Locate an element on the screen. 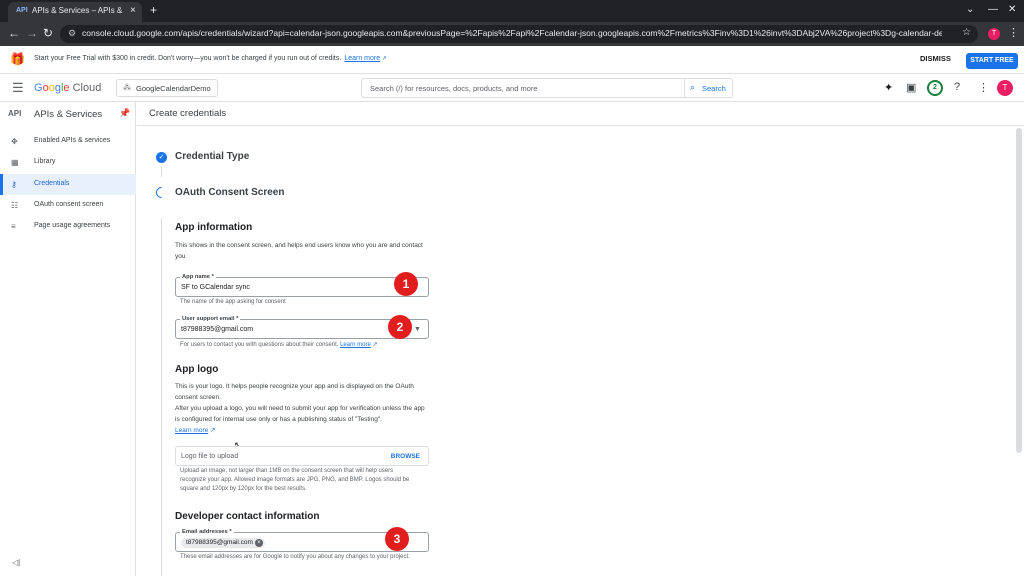 This screenshot has width=1024, height=576. sidebar-header: API APIs & Services 📌 is located at coordinates (68, 114).